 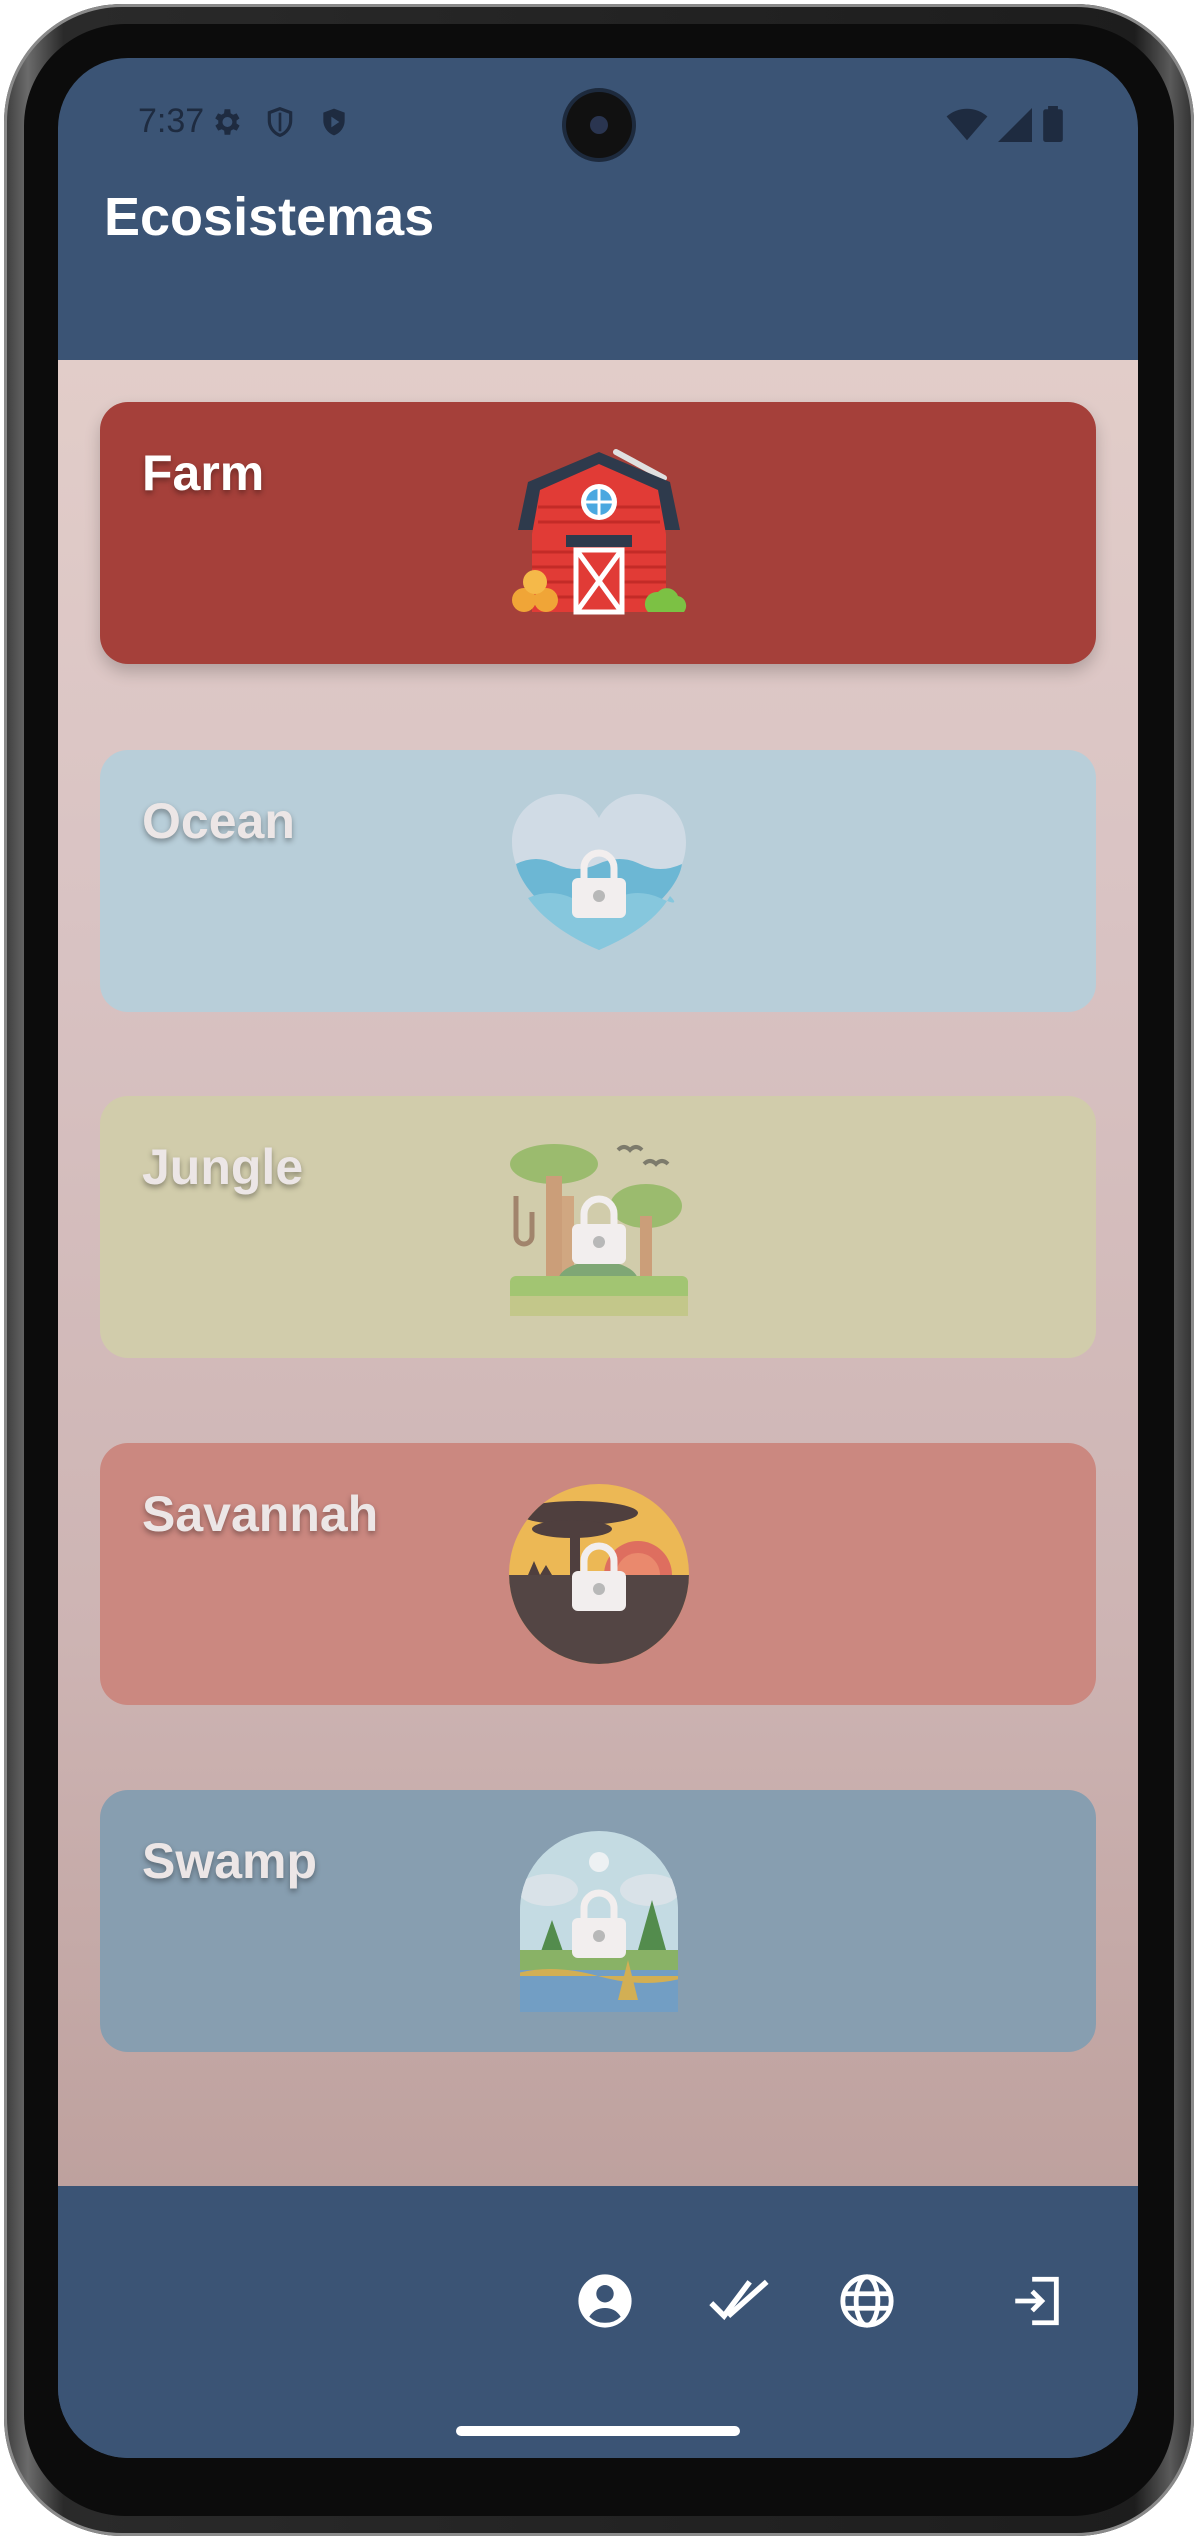 I want to click on check-icon, so click(x=739, y=2301).